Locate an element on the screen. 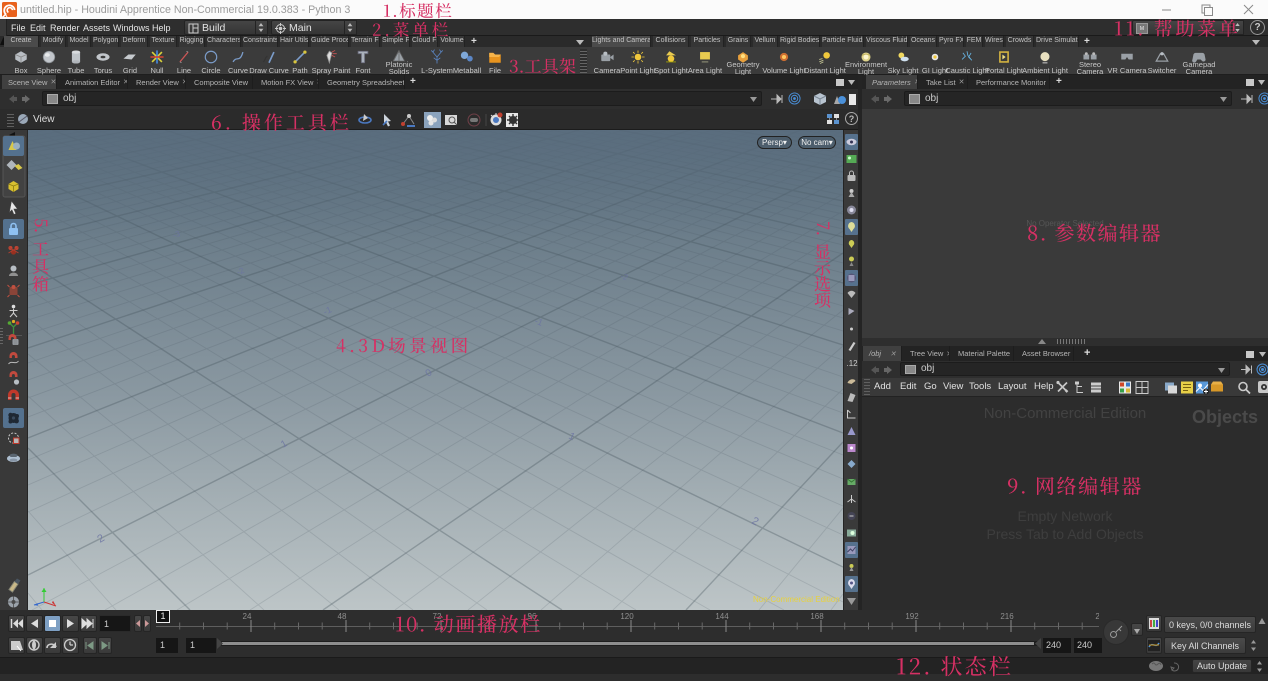 The image size is (1268, 681). svg-text: .12 is located at coordinates (853, 363).